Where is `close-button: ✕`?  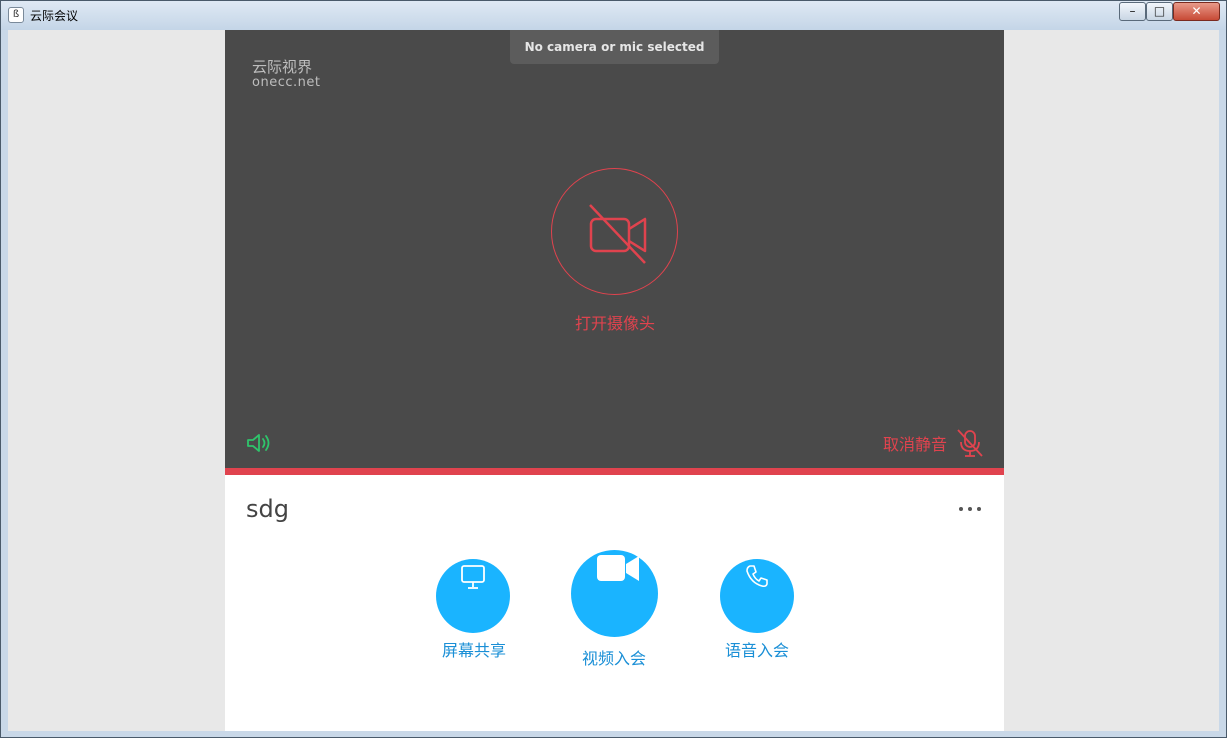
close-button: ✕ is located at coordinates (1196, 11).